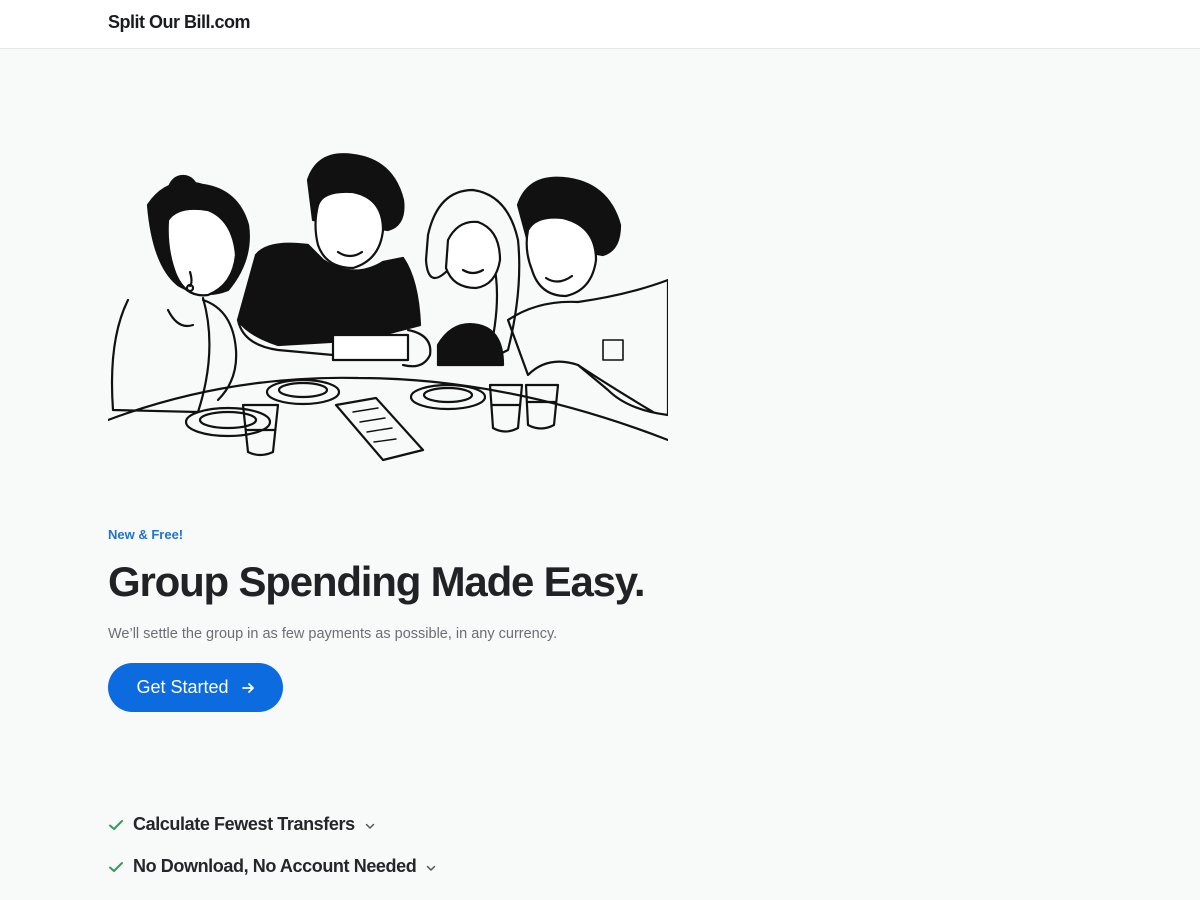 This screenshot has width=1200, height=900. I want to click on feature-item-no-download: No Download, No Account Needed, so click(272, 866).